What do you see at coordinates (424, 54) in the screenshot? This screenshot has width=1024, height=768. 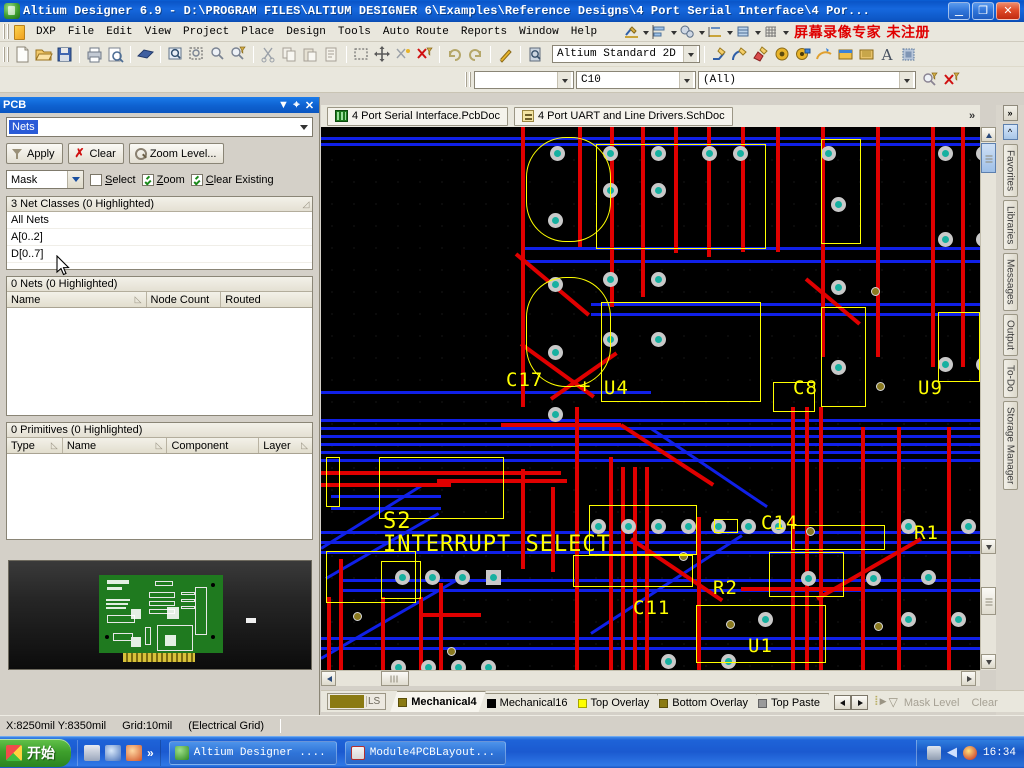 I see `clear-filter-icon` at bounding box center [424, 54].